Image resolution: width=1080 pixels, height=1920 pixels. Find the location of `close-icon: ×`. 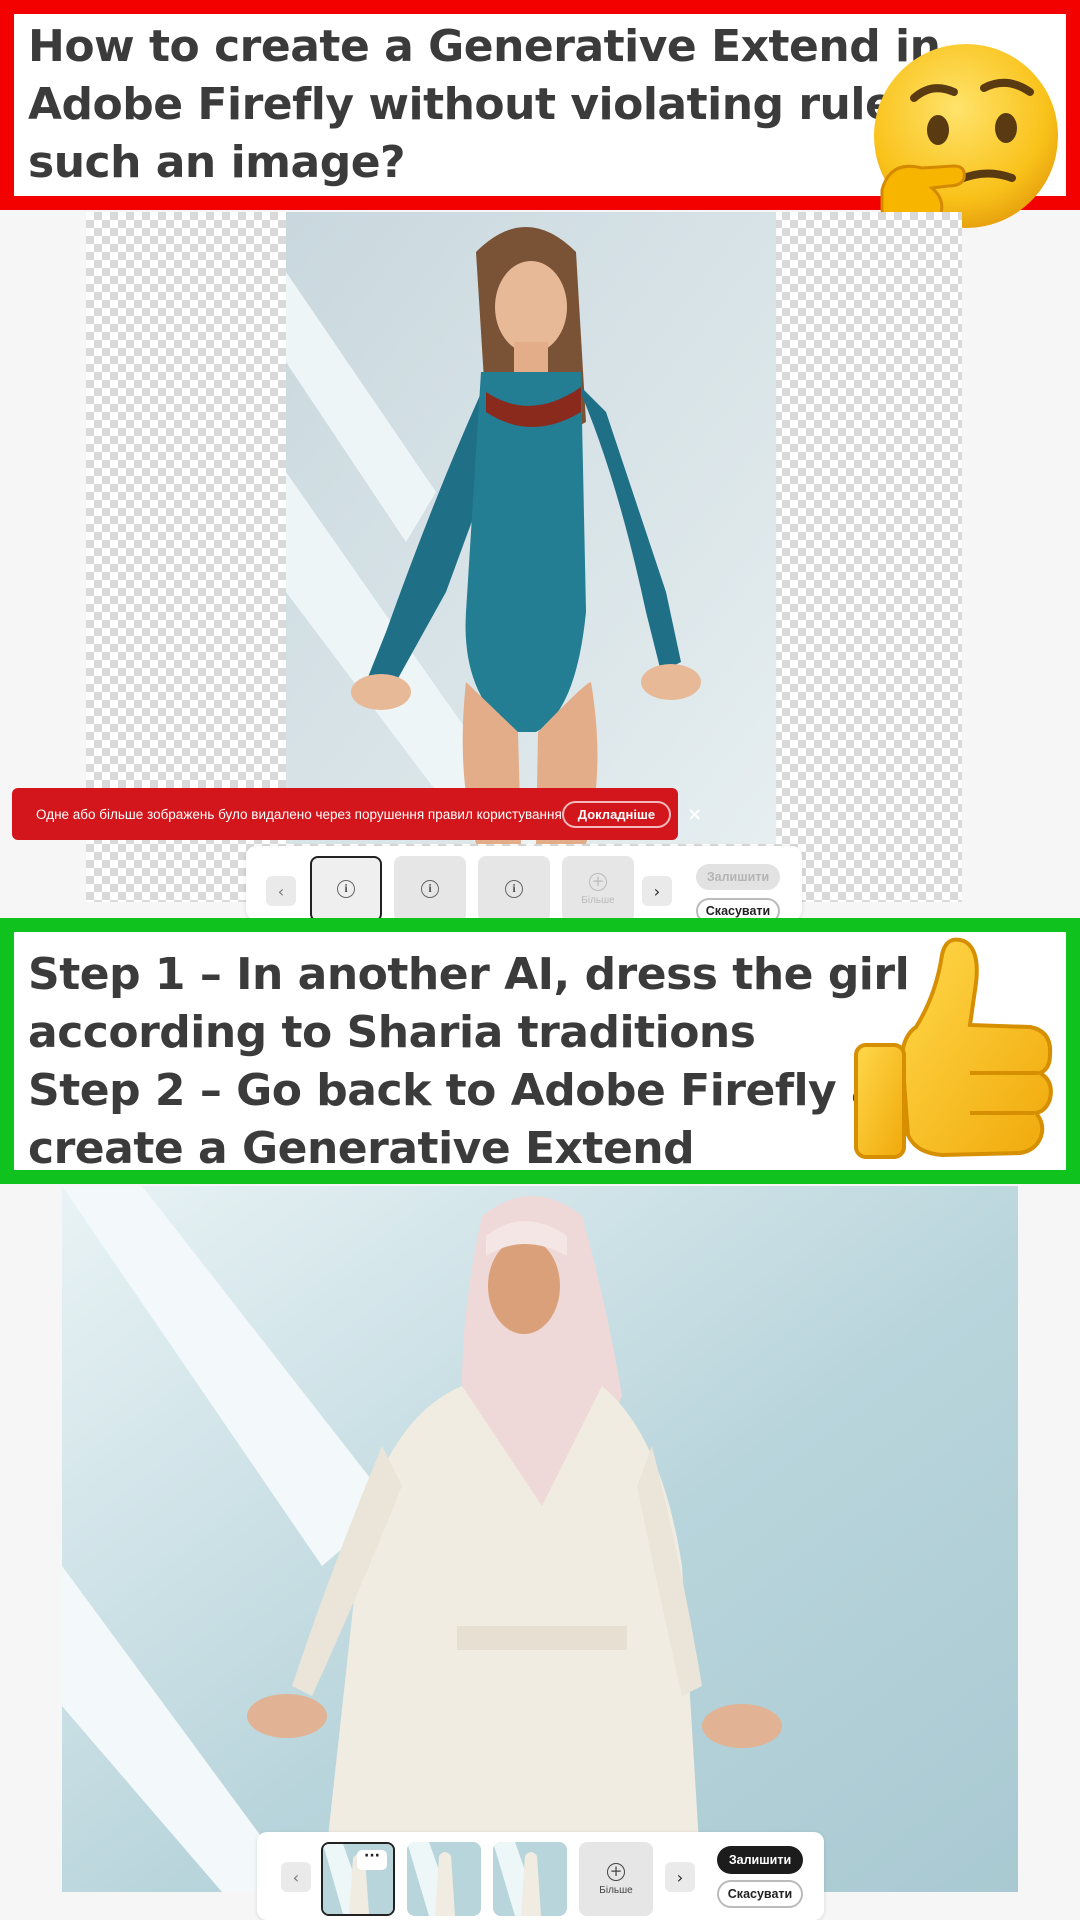

close-icon: × is located at coordinates (694, 814).